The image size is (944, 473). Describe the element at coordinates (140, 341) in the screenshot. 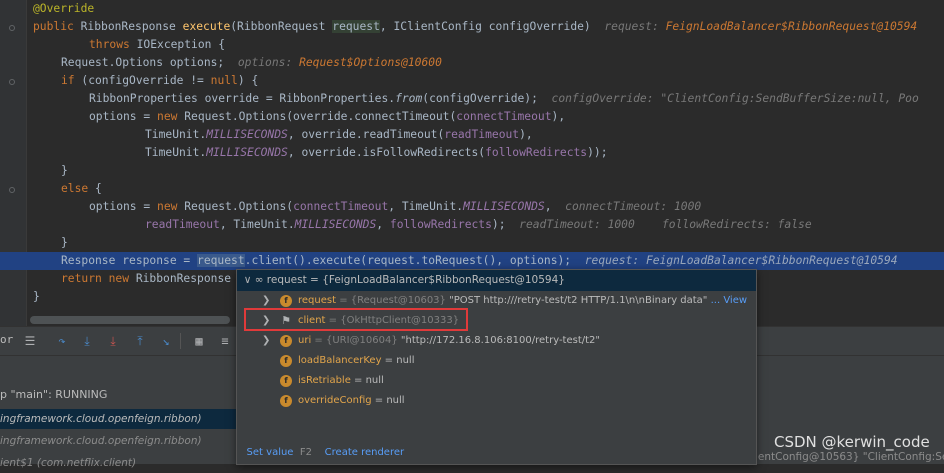

I see `step-out-icon: ⤒` at that location.